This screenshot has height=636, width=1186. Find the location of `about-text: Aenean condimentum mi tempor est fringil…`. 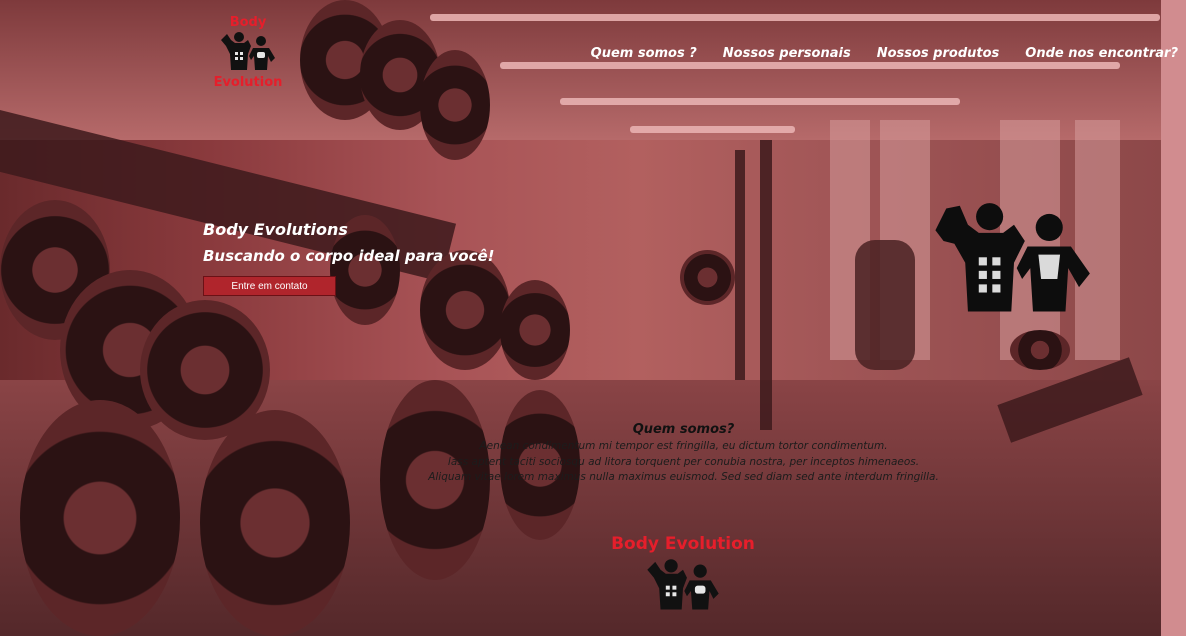

about-text: Aenean condimentum mi tempor est fringil… is located at coordinates (683, 462).